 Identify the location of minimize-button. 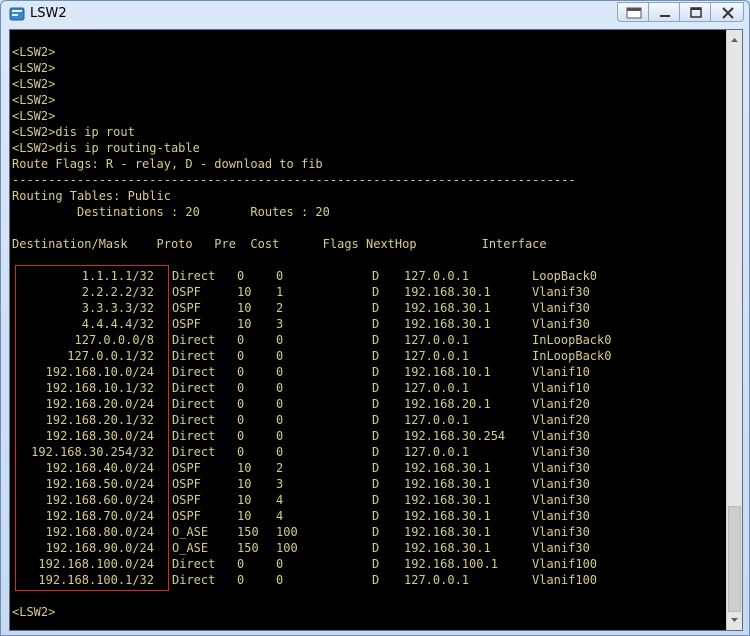
(664, 12).